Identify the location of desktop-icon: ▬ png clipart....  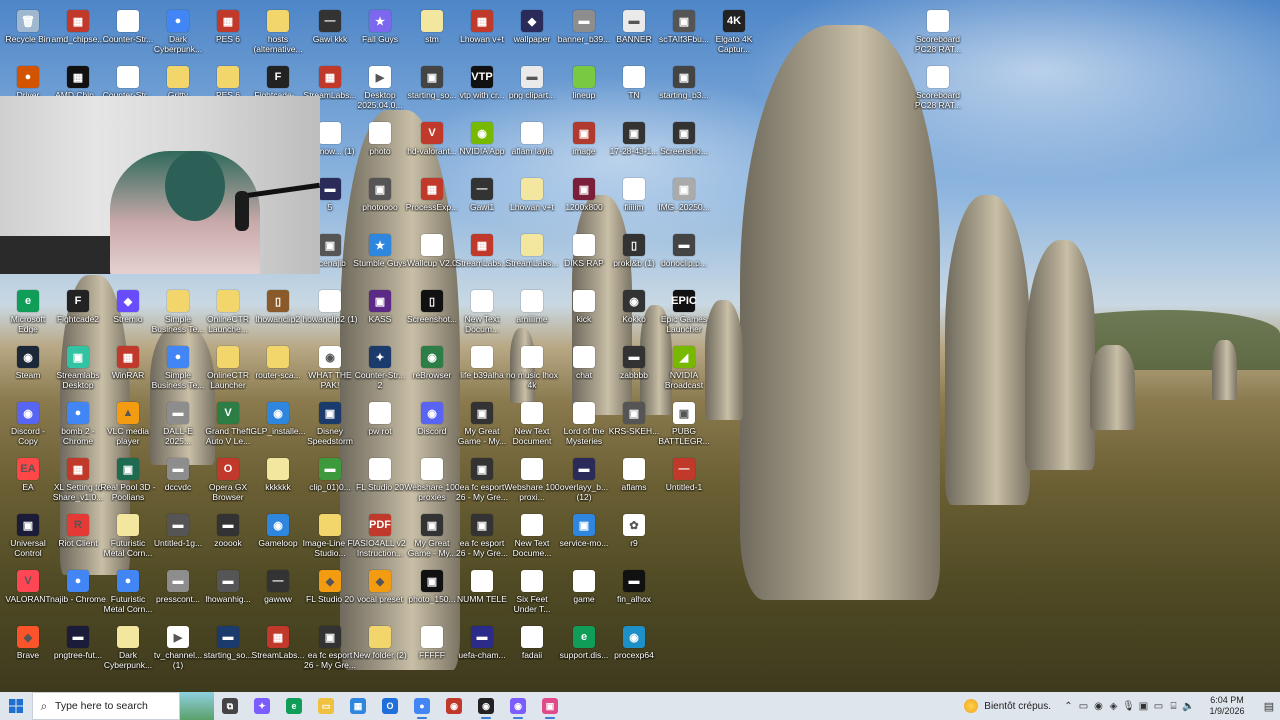
(532, 88).